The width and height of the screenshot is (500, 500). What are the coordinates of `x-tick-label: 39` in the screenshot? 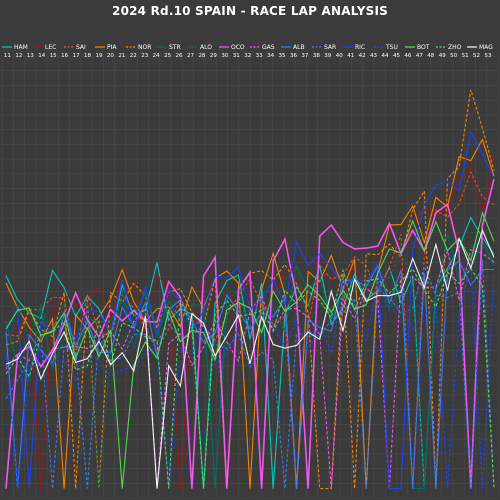 It's located at (327, 56).